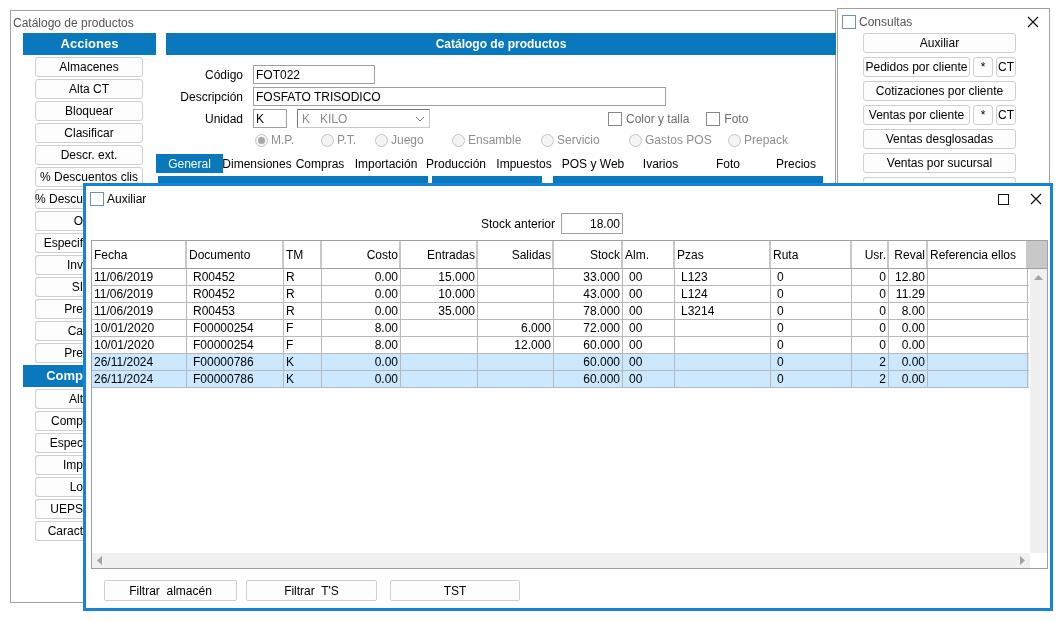  What do you see at coordinates (314, 74) in the screenshot?
I see `input-field: FOT022` at bounding box center [314, 74].